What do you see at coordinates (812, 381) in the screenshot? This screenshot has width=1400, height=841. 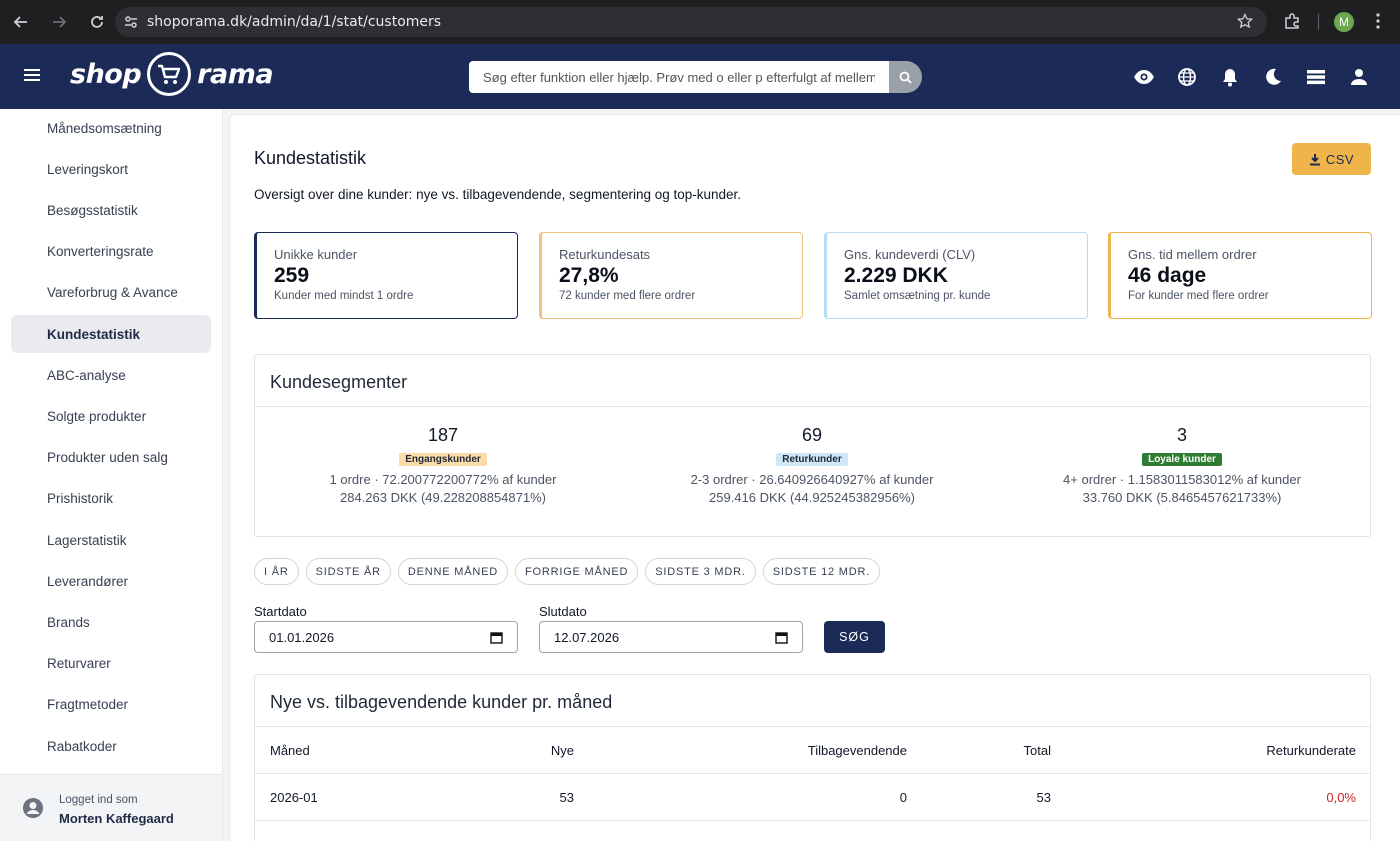 I see `segments-title: Kundesegmenter` at bounding box center [812, 381].